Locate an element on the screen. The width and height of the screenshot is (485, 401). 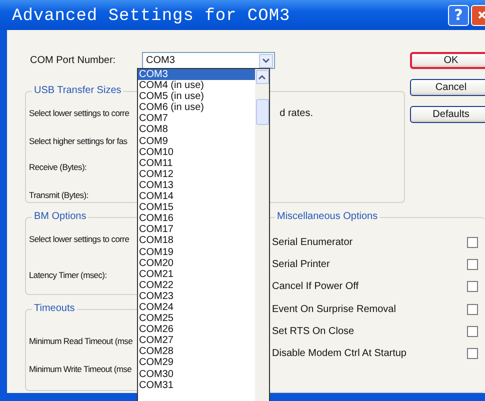
option-label: Disable Modem Ctrl At Startup is located at coordinates (340, 354).